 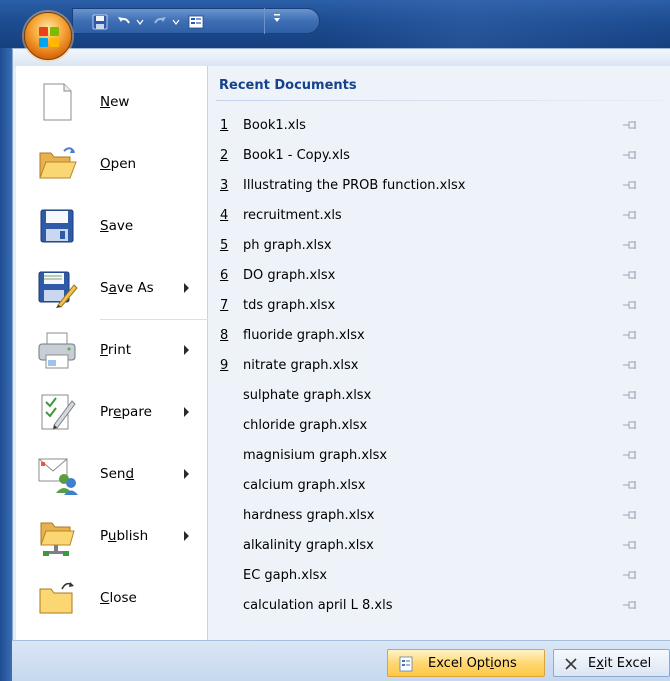 What do you see at coordinates (439, 605) in the screenshot?
I see `recent-document-item: calculation april L 8.xls` at bounding box center [439, 605].